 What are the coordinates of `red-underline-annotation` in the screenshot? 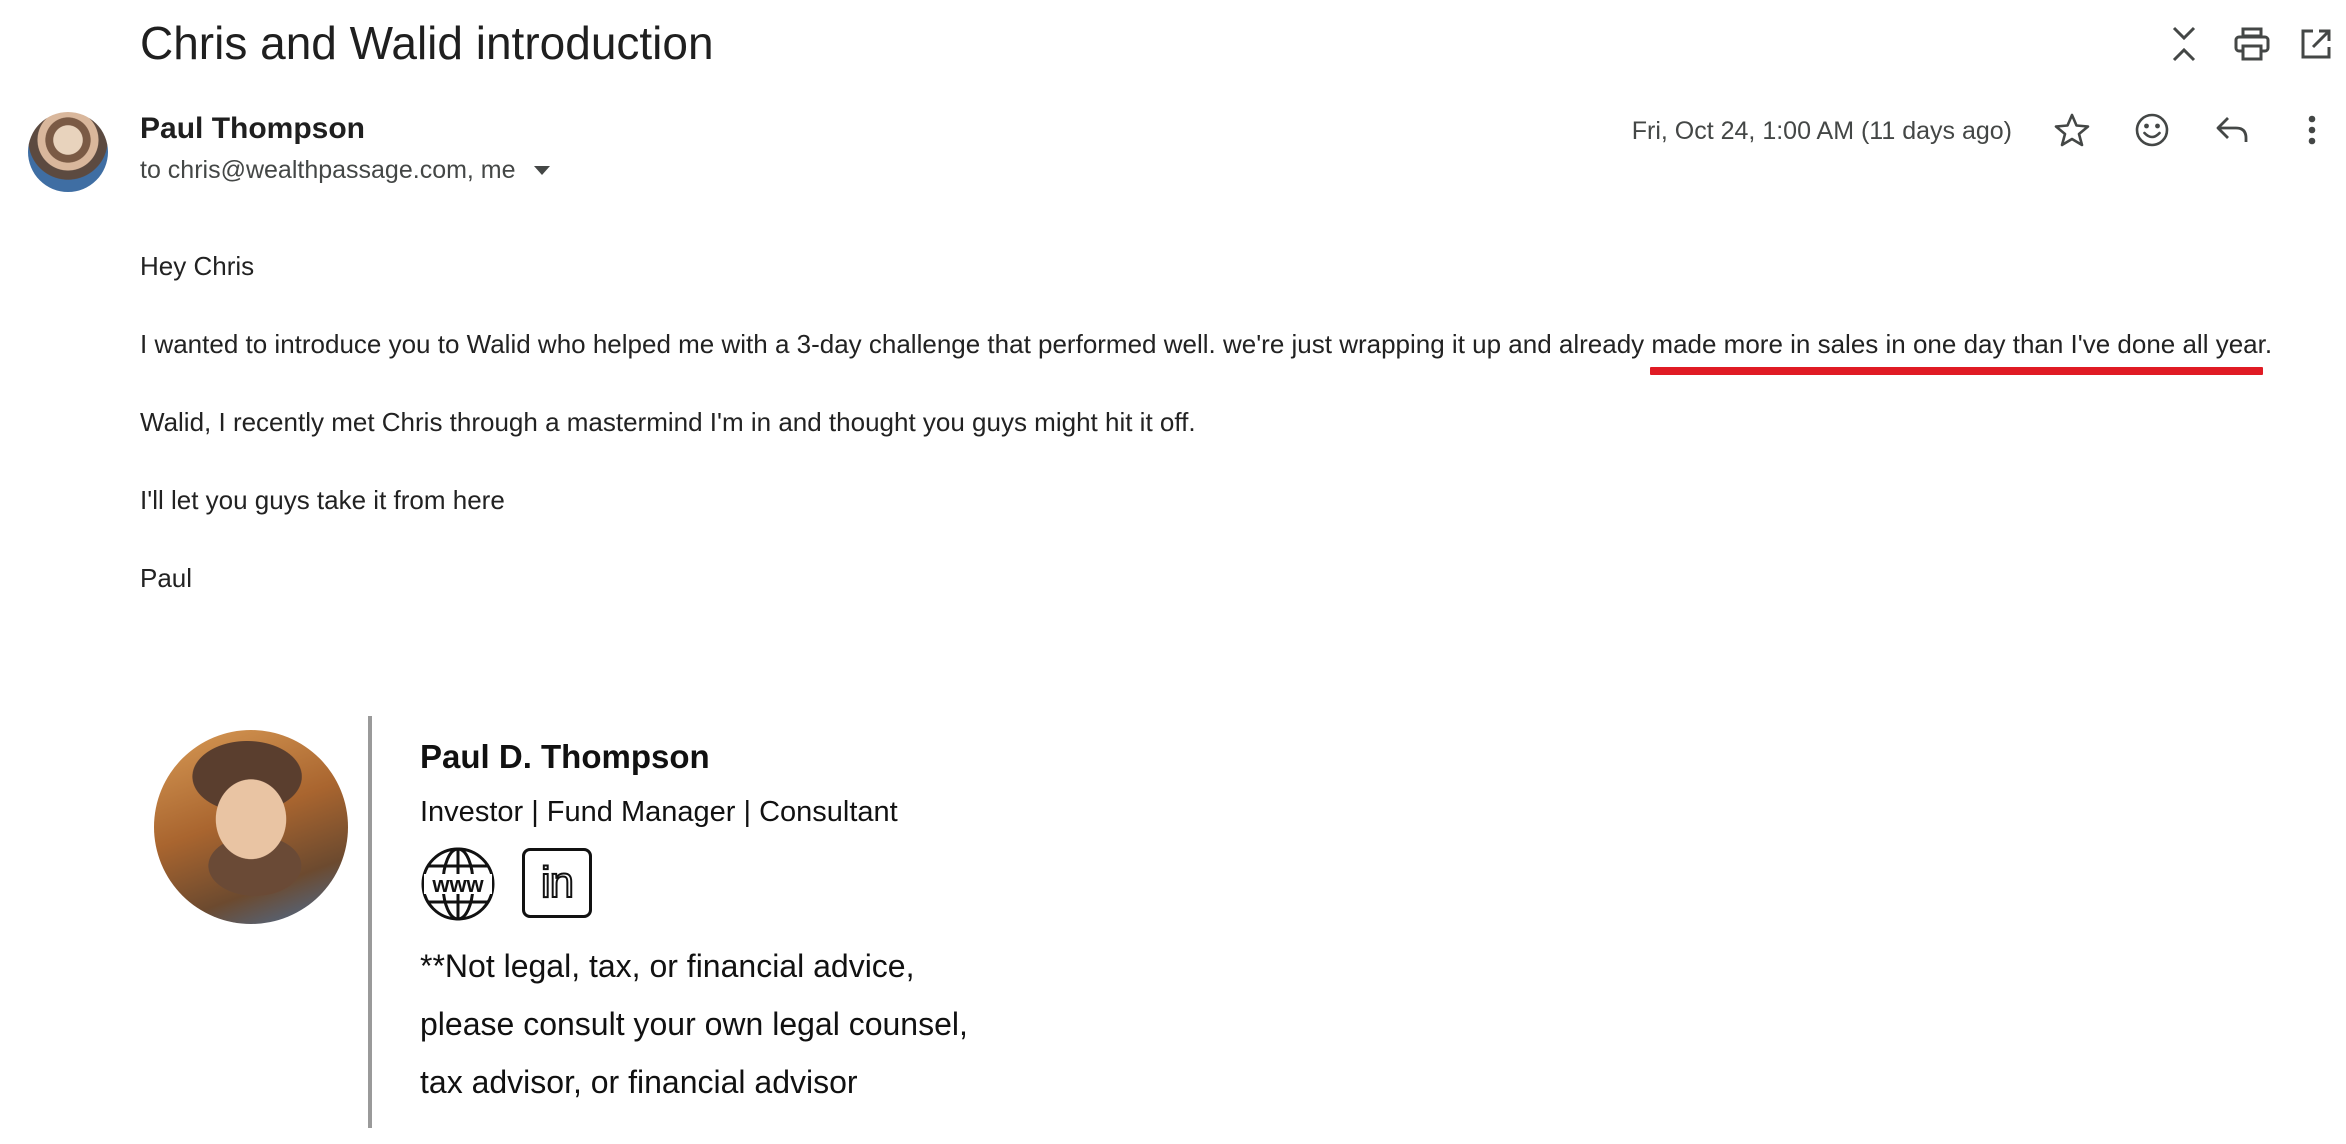 It's located at (1956, 371).